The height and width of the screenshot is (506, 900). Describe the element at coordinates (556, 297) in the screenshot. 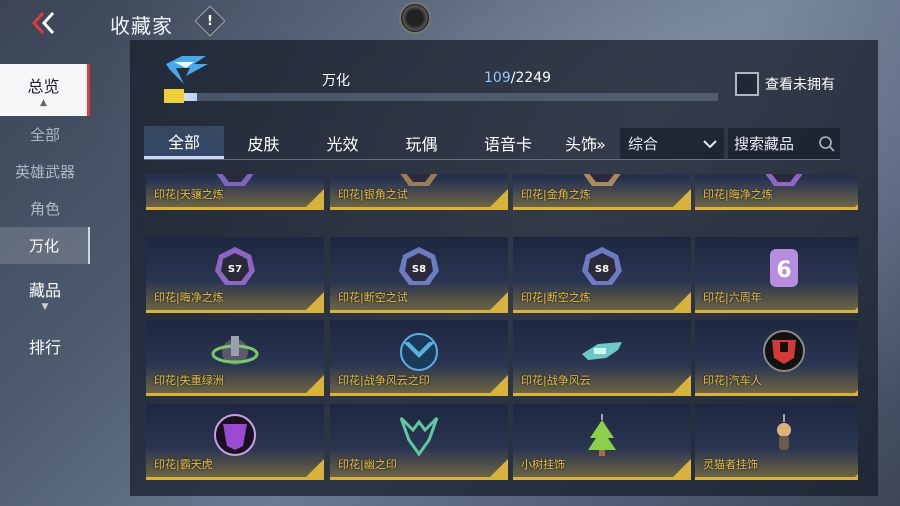

I see `item-label: 印花|断空之炼` at that location.